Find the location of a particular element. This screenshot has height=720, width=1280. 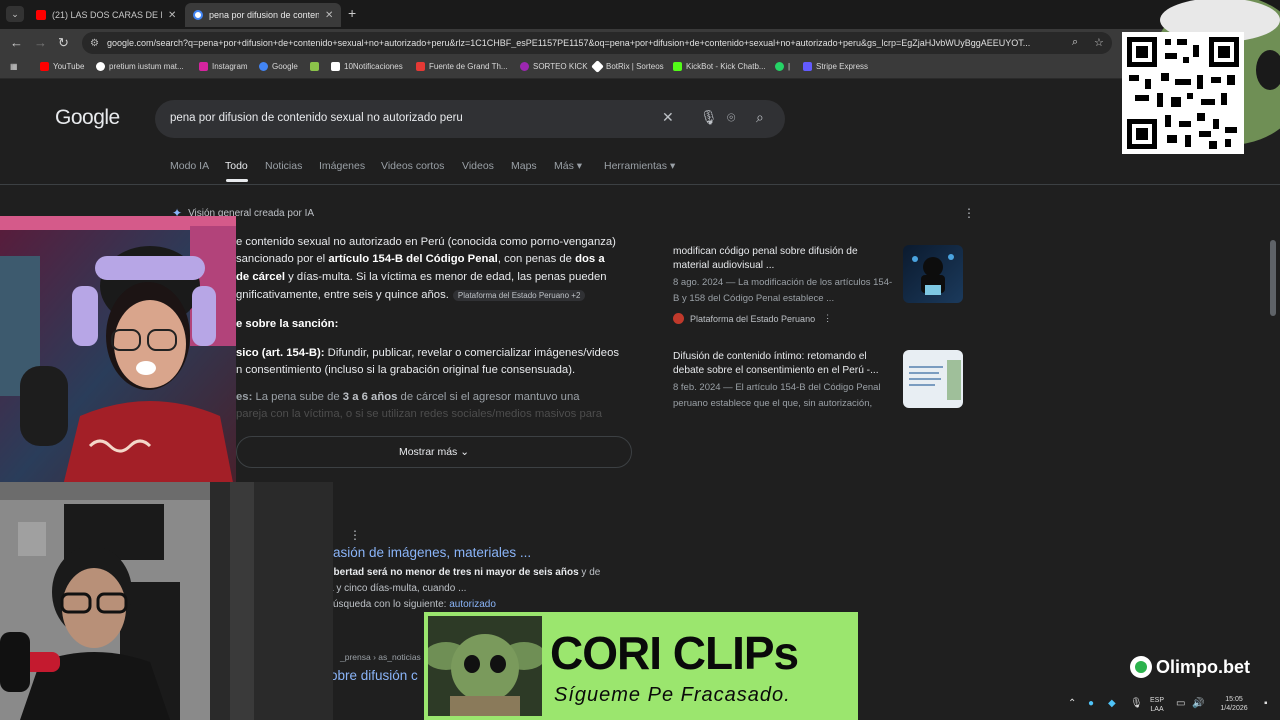

qr-code is located at coordinates (1183, 93).